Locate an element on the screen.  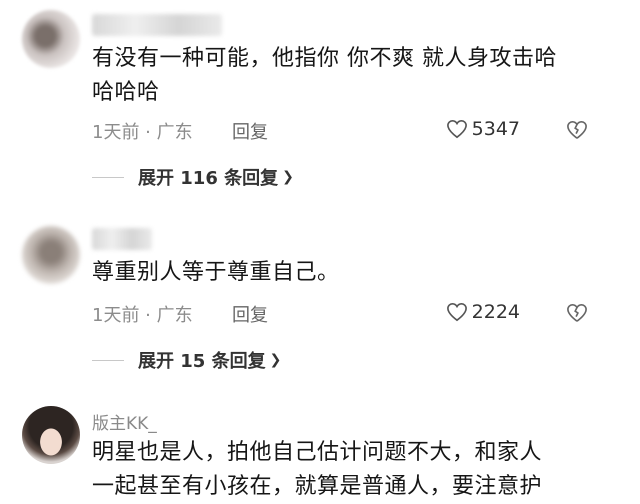
expand-replies-button: 展开 116 条回复 ❯ is located at coordinates (193, 177).